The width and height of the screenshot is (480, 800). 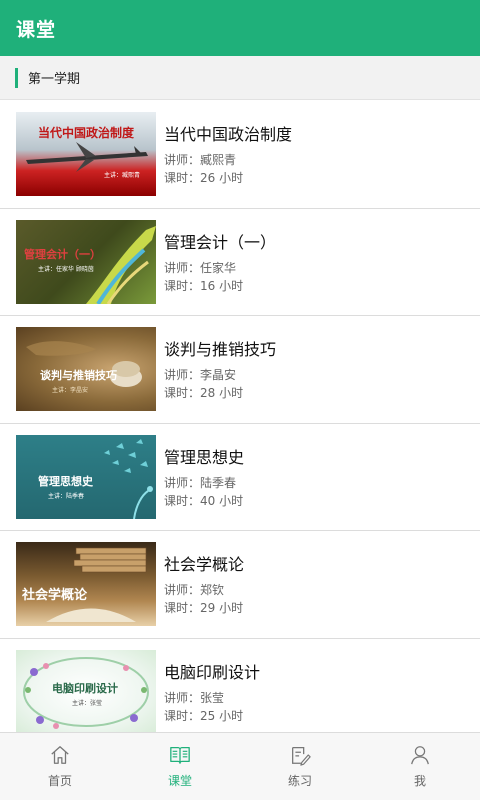 What do you see at coordinates (240, 78) in the screenshot?
I see `semester-header: 第一学期` at bounding box center [240, 78].